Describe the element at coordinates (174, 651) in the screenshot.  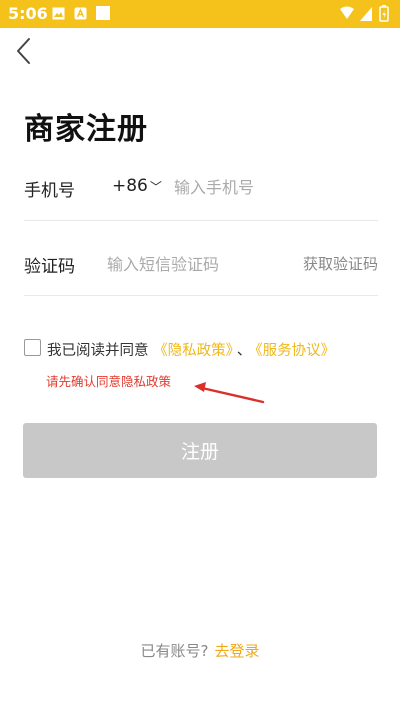
I see `have-account-text: 已有账号?` at that location.